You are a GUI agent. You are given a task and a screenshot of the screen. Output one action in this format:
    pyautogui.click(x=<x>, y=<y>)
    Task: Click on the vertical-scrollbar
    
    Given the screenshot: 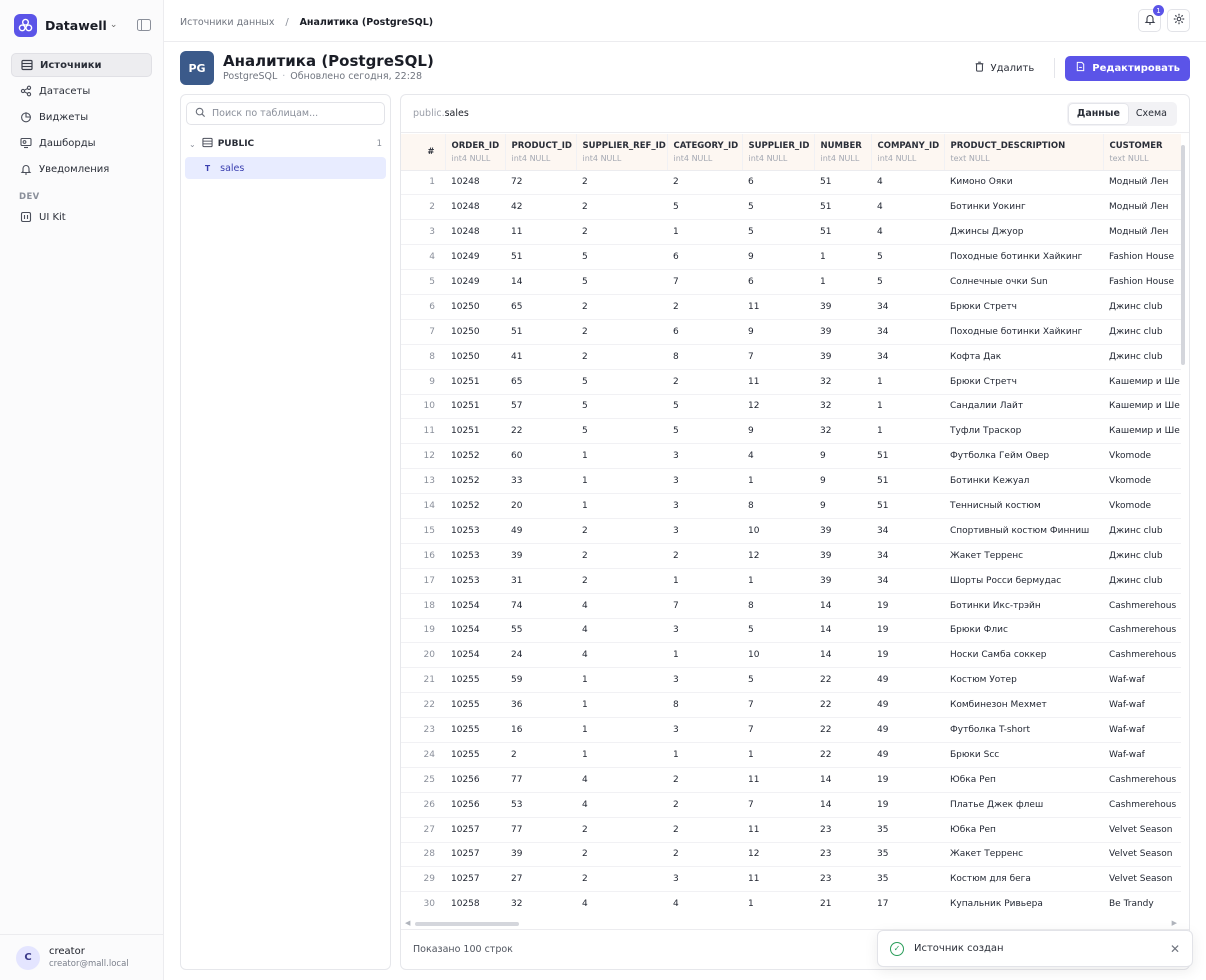 What is the action you would take?
    pyautogui.click(x=1183, y=255)
    